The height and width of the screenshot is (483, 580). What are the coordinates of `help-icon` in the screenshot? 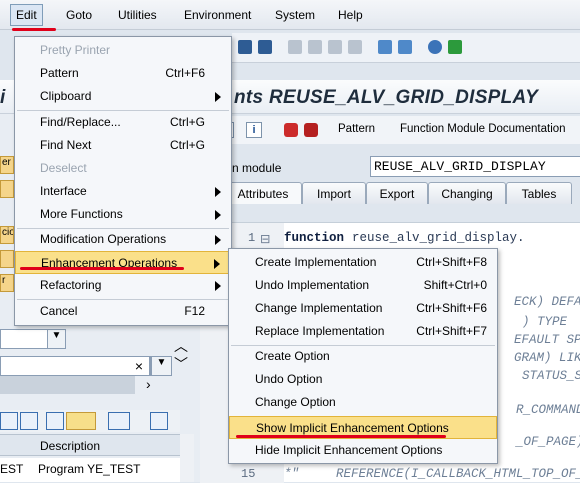 It's located at (435, 47).